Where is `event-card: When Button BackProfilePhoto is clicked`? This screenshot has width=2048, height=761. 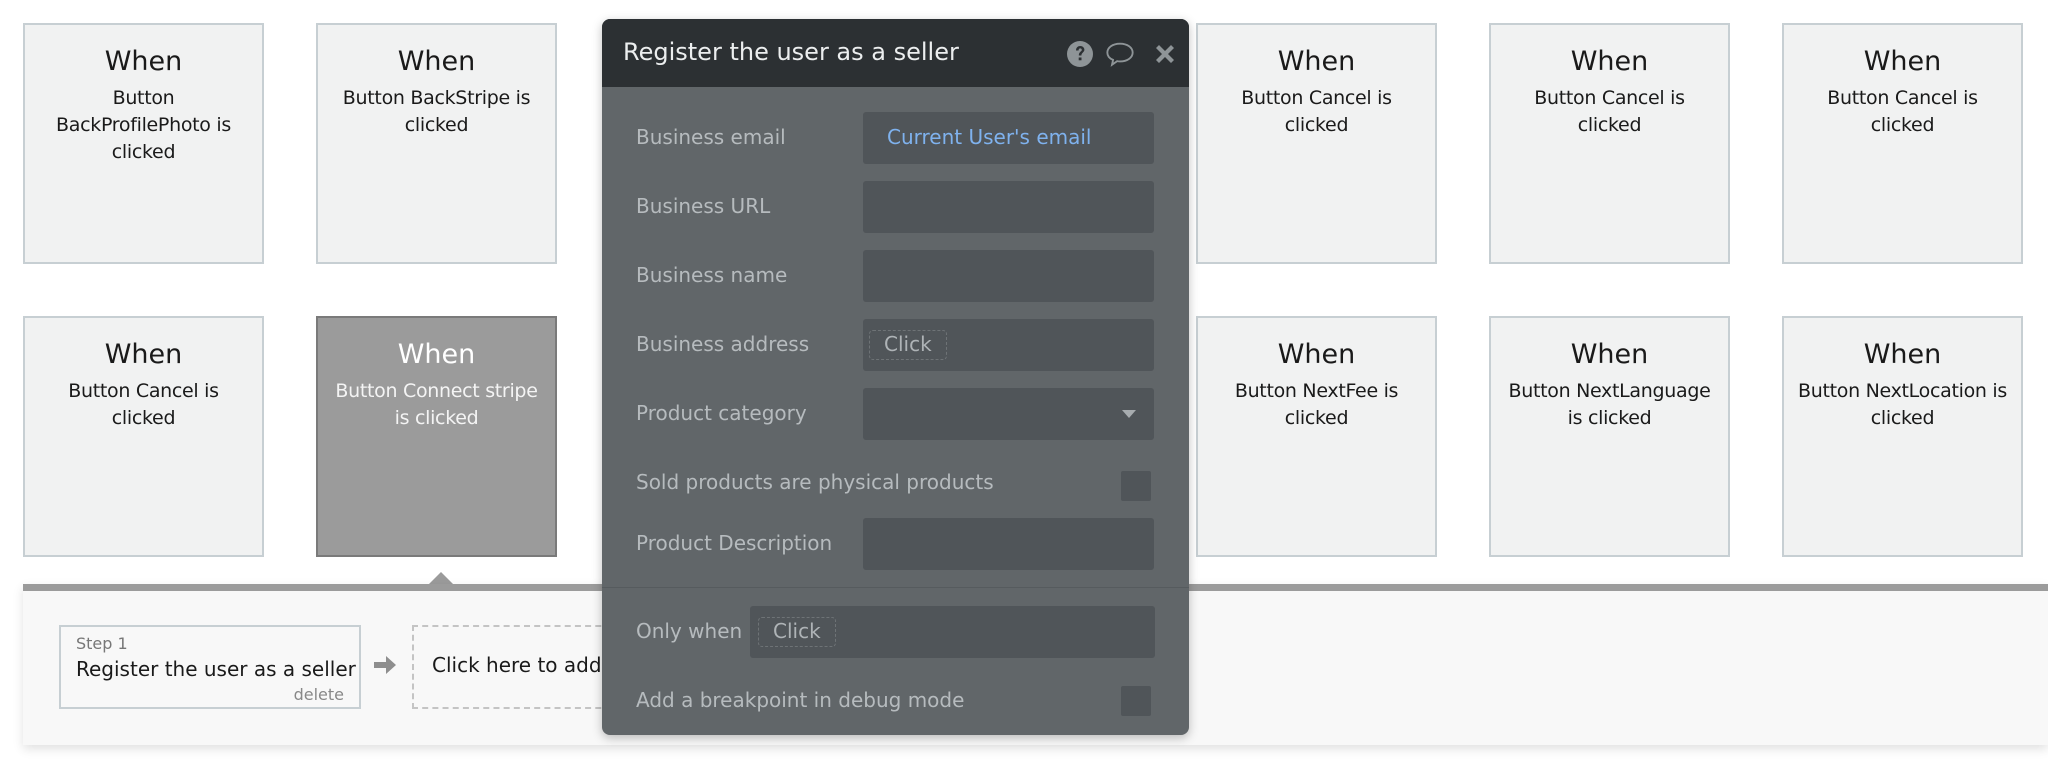
event-card: When Button BackProfilePhoto is clicked is located at coordinates (143, 143).